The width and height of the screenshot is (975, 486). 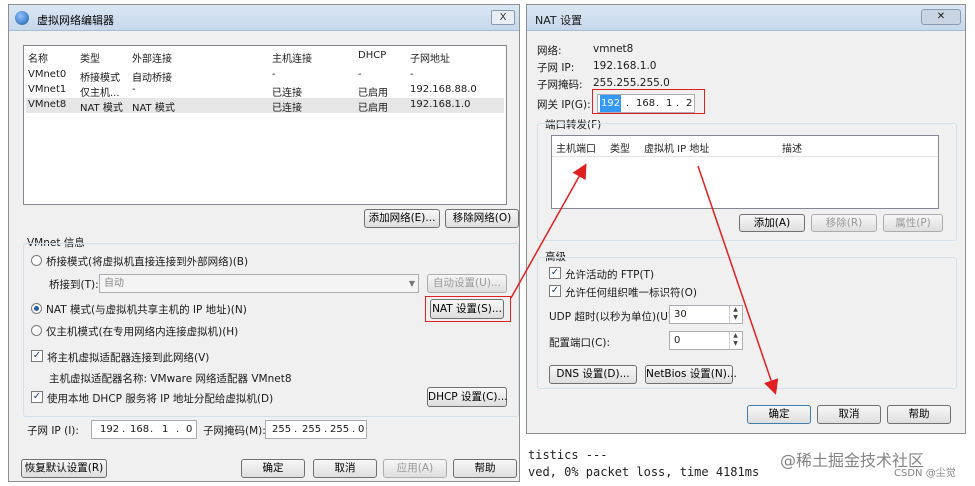 I want to click on host-only-label: 仅主机模式(在专用网络内连接虚拟机)(H), so click(x=142, y=331).